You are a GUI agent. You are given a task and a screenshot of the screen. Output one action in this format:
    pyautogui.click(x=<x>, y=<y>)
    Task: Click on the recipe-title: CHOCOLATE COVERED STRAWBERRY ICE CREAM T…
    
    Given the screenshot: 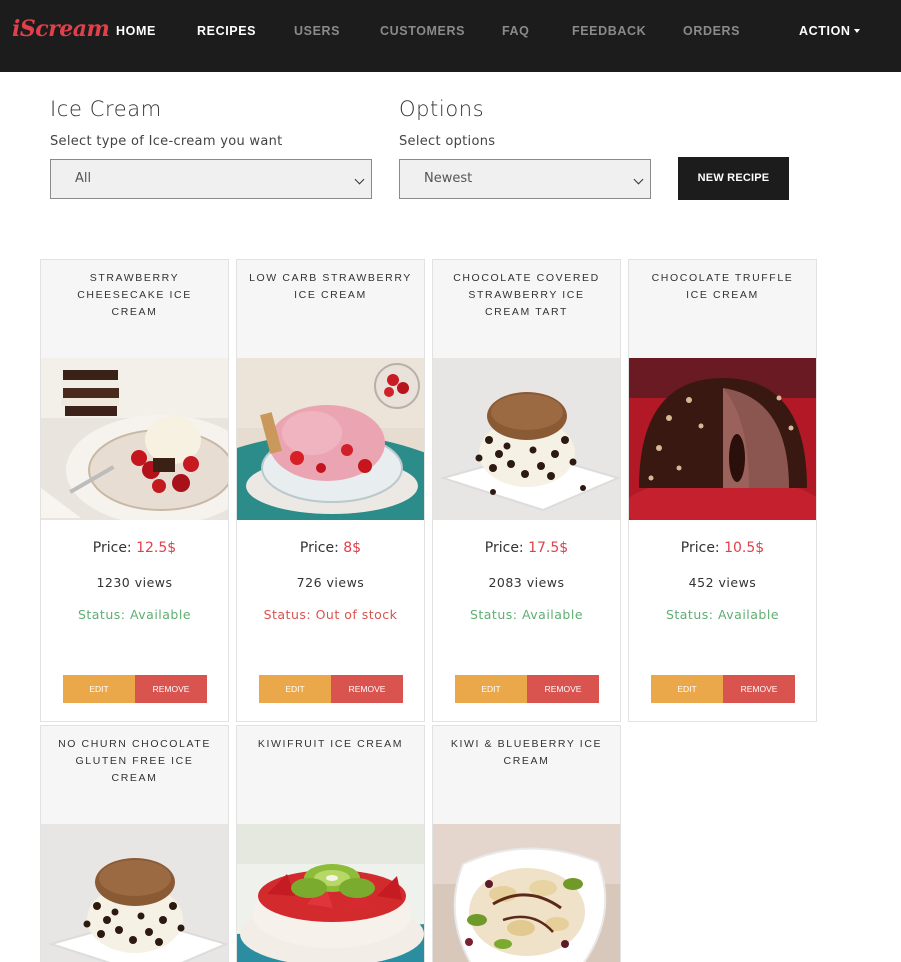 What is the action you would take?
    pyautogui.click(x=526, y=309)
    